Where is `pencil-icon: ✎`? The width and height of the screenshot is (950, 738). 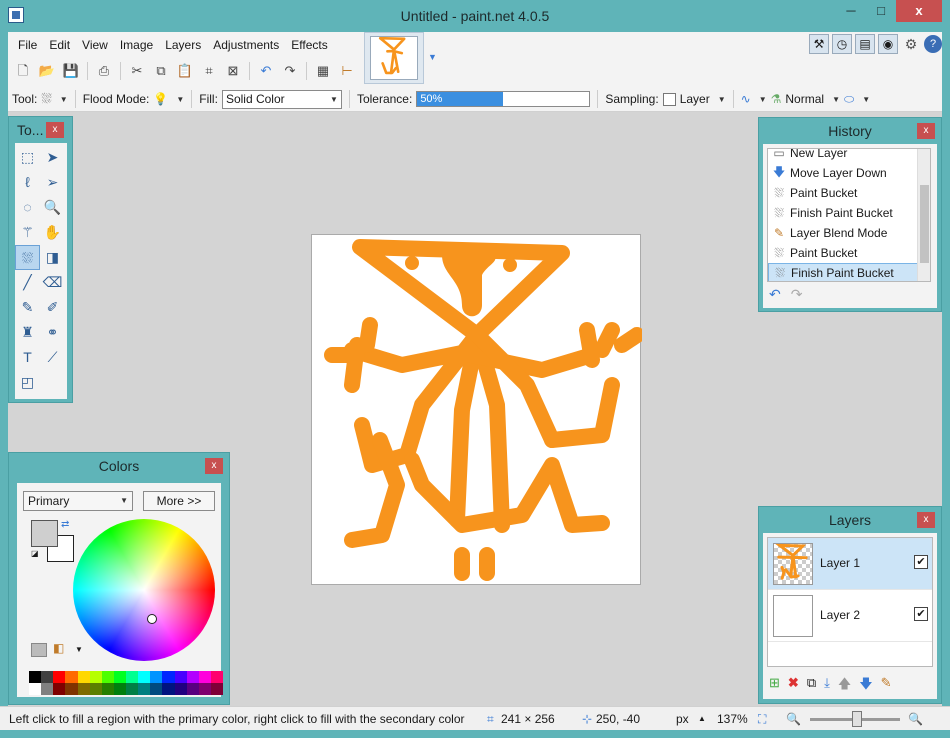 pencil-icon: ✎ is located at coordinates (27, 307).